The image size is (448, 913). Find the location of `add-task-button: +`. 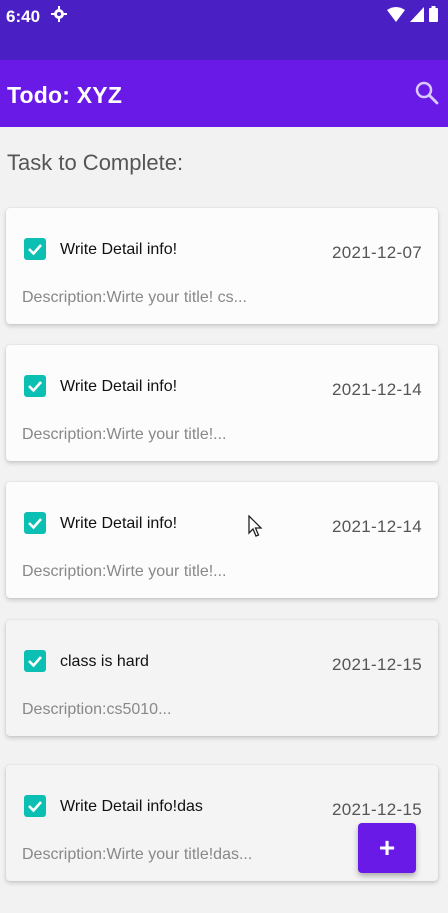

add-task-button: + is located at coordinates (387, 848).